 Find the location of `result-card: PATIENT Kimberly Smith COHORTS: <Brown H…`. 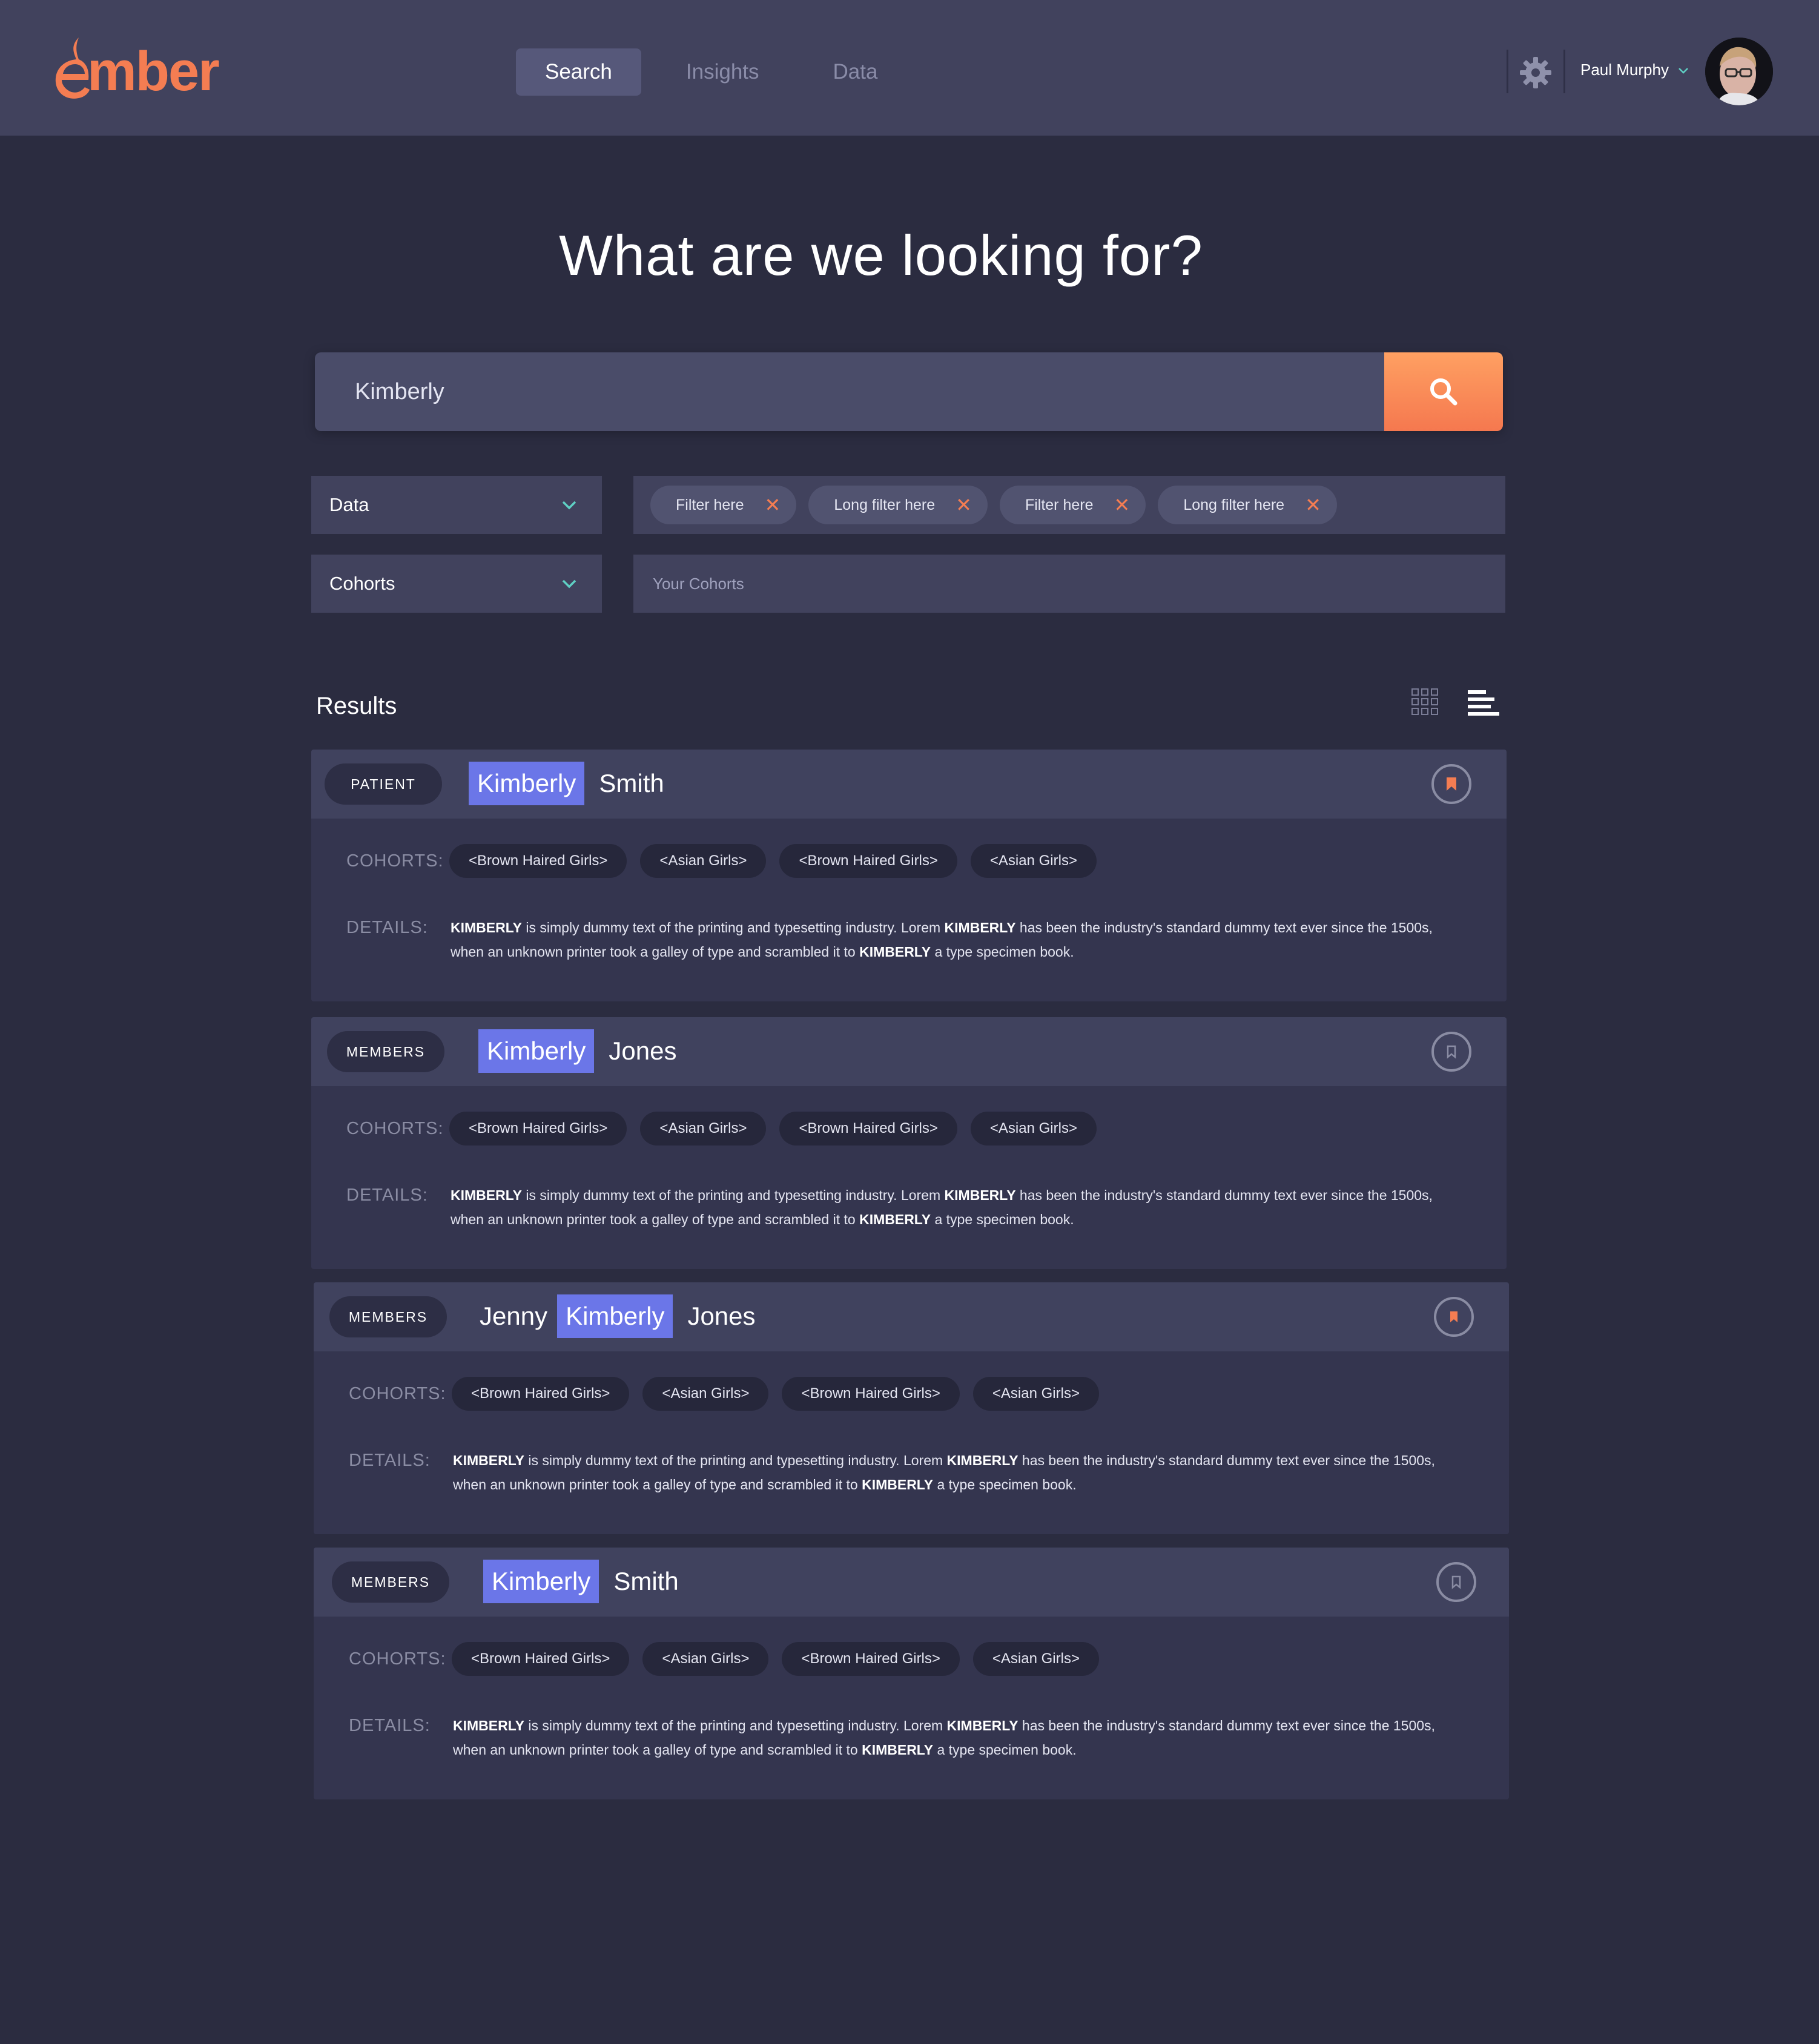

result-card: PATIENT Kimberly Smith COHORTS: <Brown H… is located at coordinates (909, 875).